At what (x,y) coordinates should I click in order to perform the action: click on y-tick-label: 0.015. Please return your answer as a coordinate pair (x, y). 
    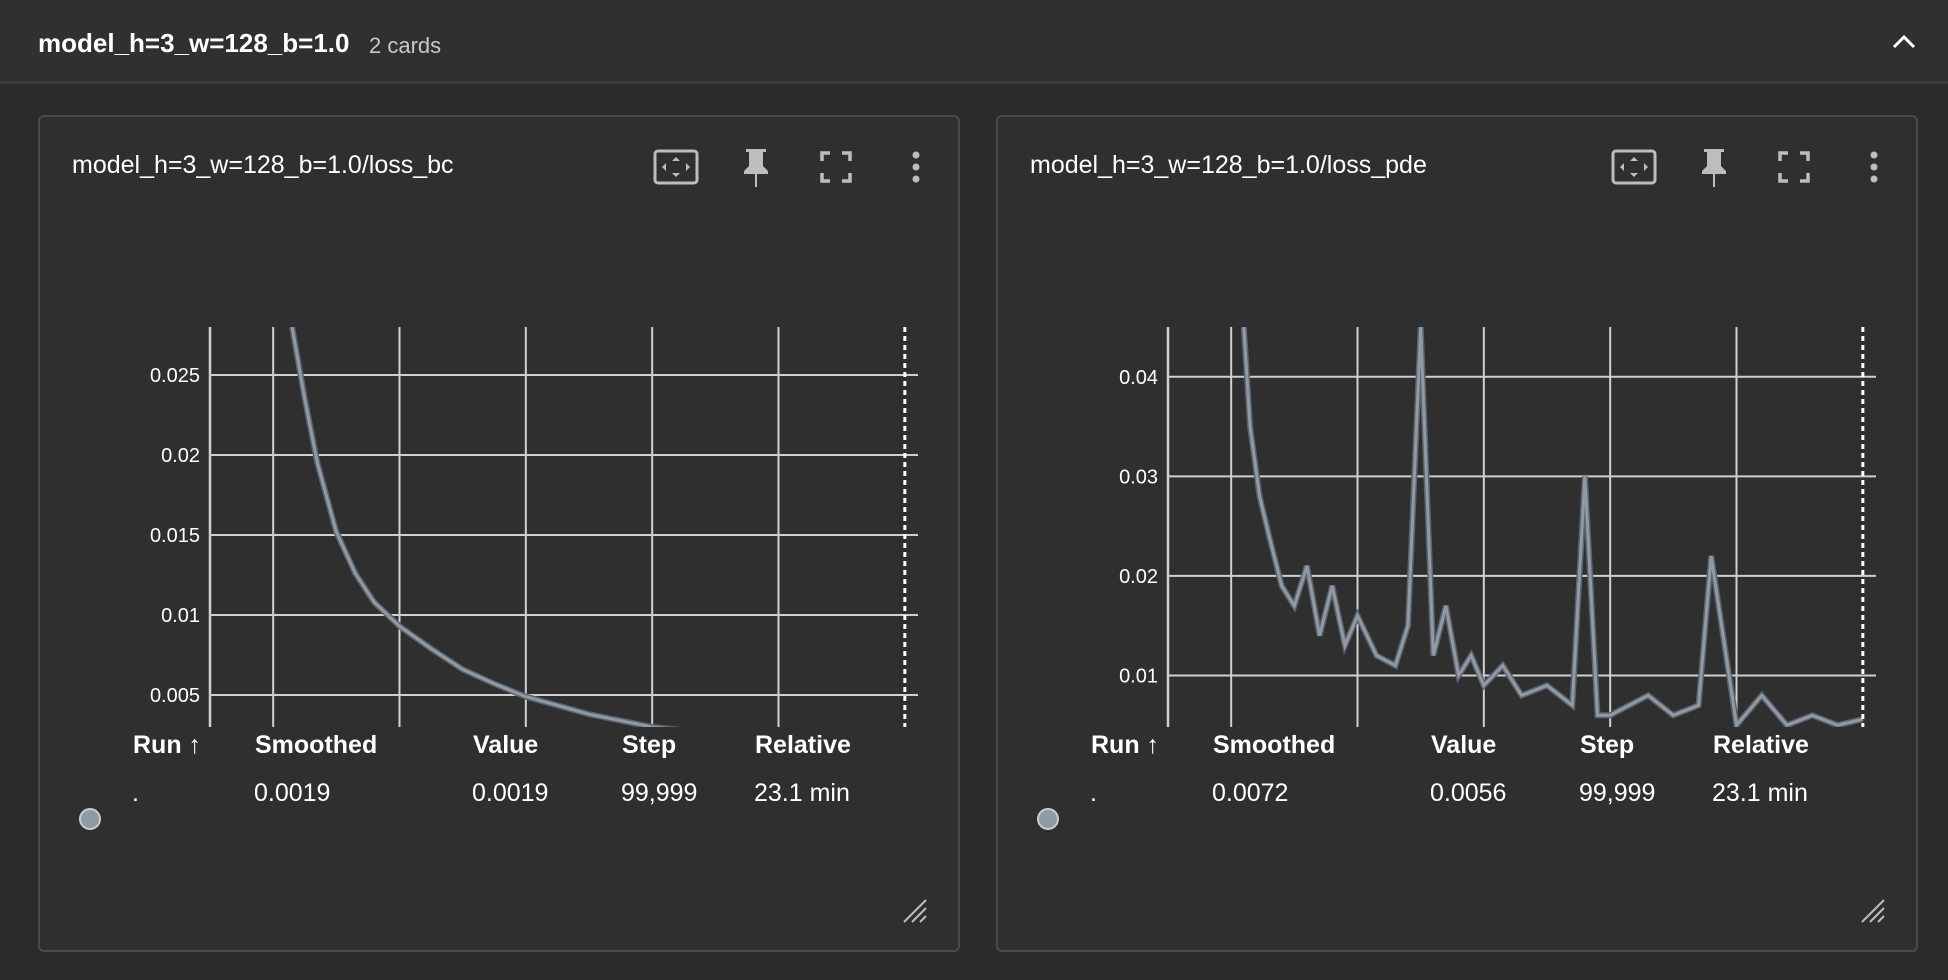
    Looking at the image, I should click on (175, 536).